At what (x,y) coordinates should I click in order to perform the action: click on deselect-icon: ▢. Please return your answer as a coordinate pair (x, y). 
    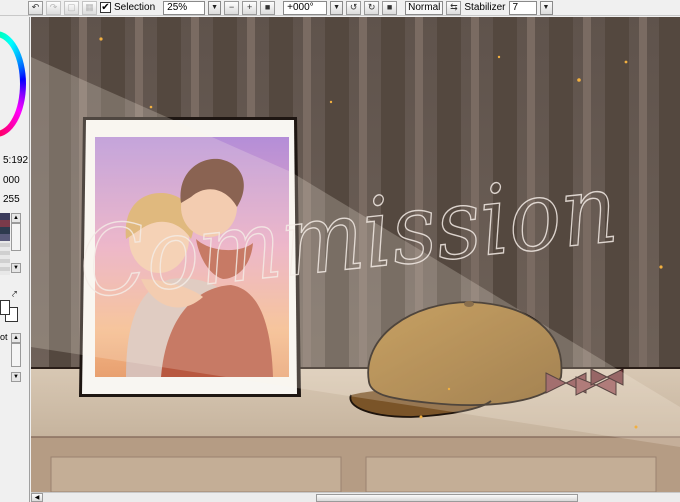
    Looking at the image, I should click on (71, 7).